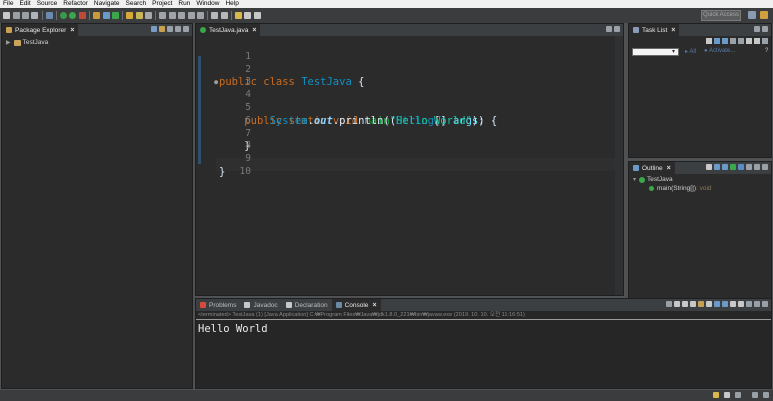  What do you see at coordinates (716, 395) in the screenshot?
I see `tip-icon` at bounding box center [716, 395].